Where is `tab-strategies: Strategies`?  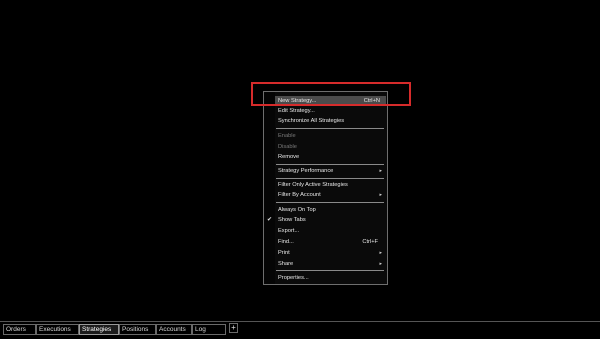
tab-strategies: Strategies is located at coordinates (99, 329).